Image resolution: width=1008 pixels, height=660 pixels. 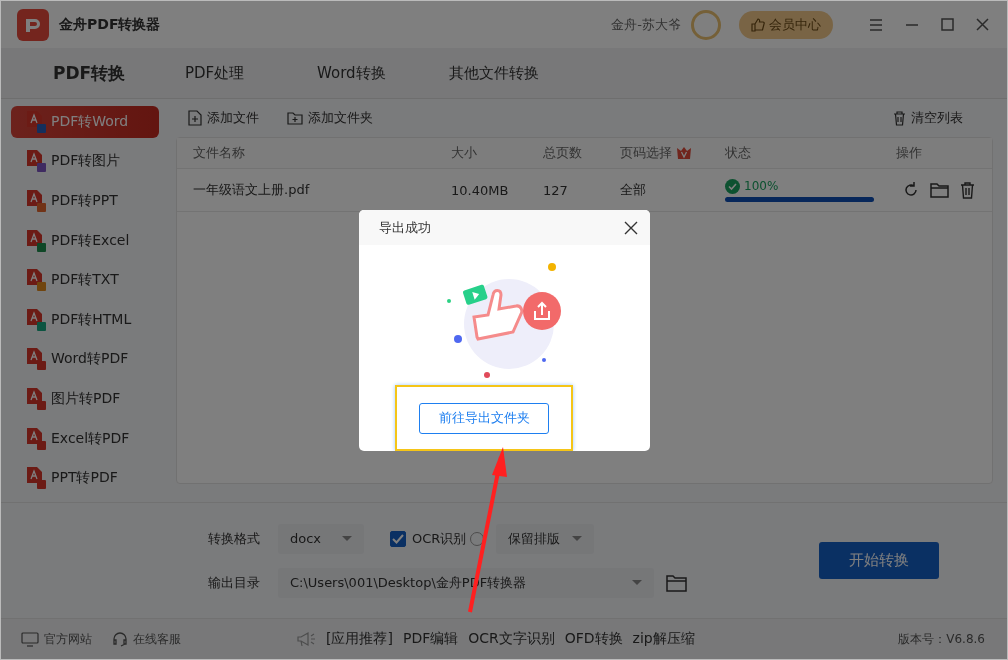 I want to click on app-logo-icon, so click(x=33, y=24).